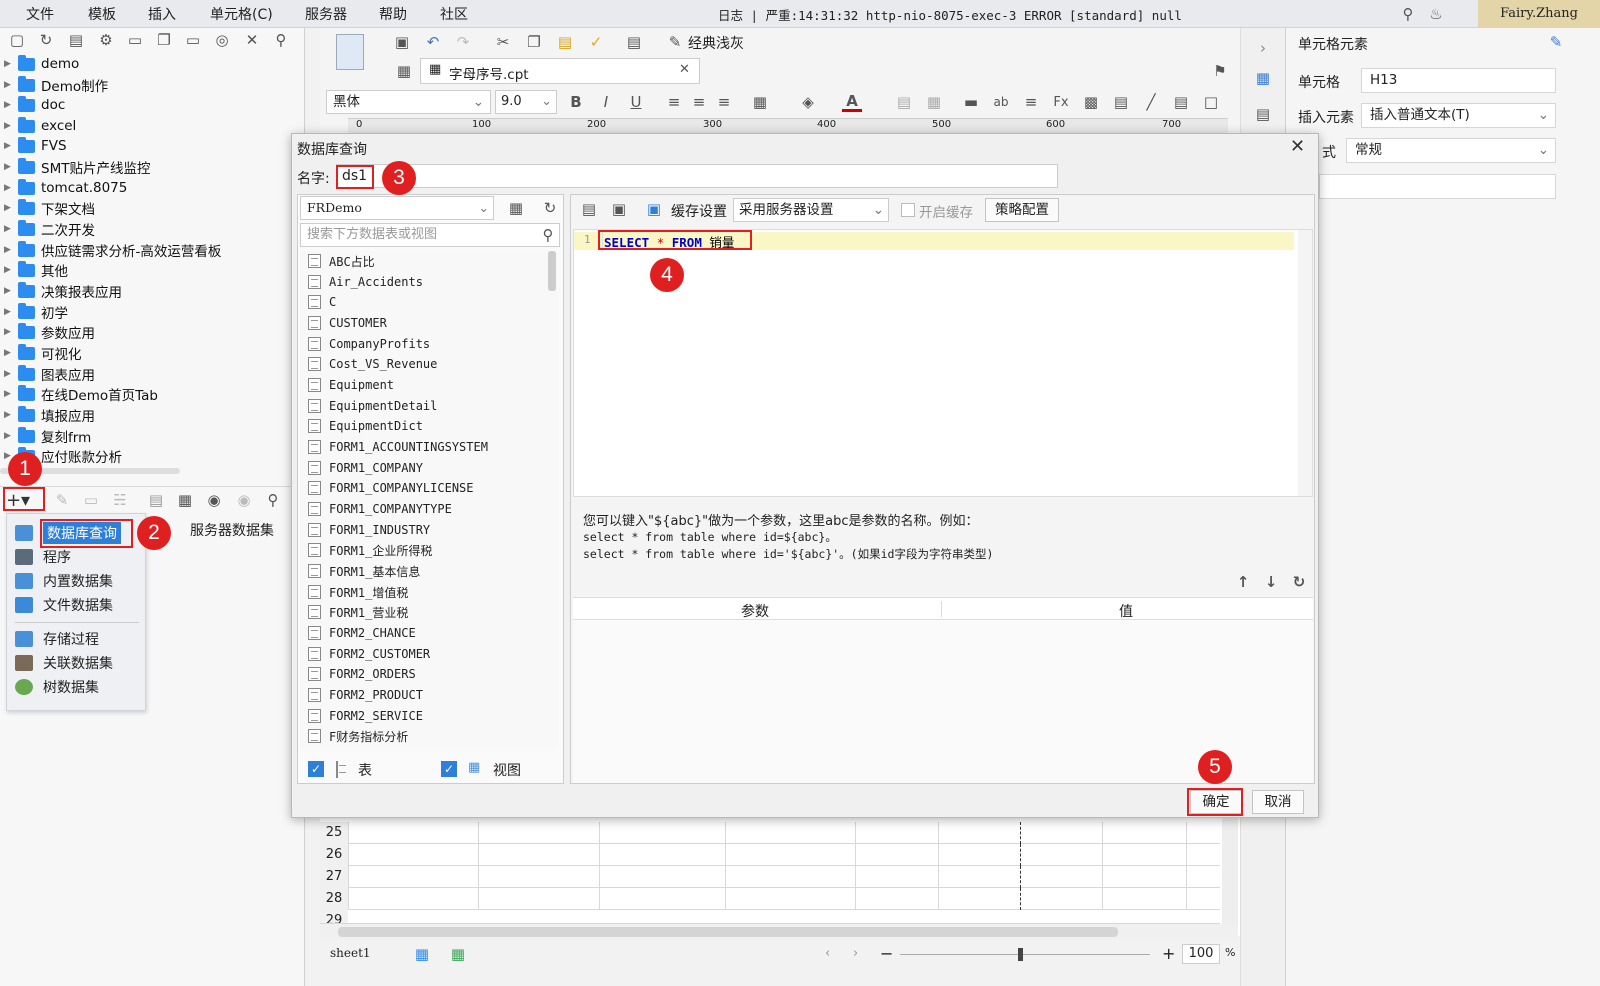  What do you see at coordinates (904, 102) in the screenshot?
I see `merge-icon: ▤` at bounding box center [904, 102].